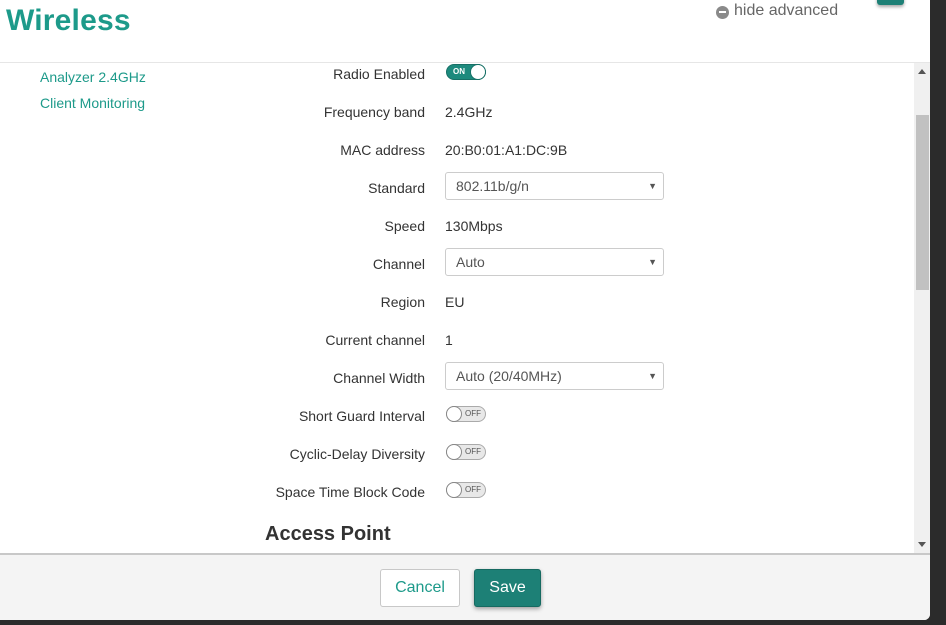 This screenshot has height=625, width=946. I want to click on radio-enabled-label: Radio Enabled, so click(379, 74).